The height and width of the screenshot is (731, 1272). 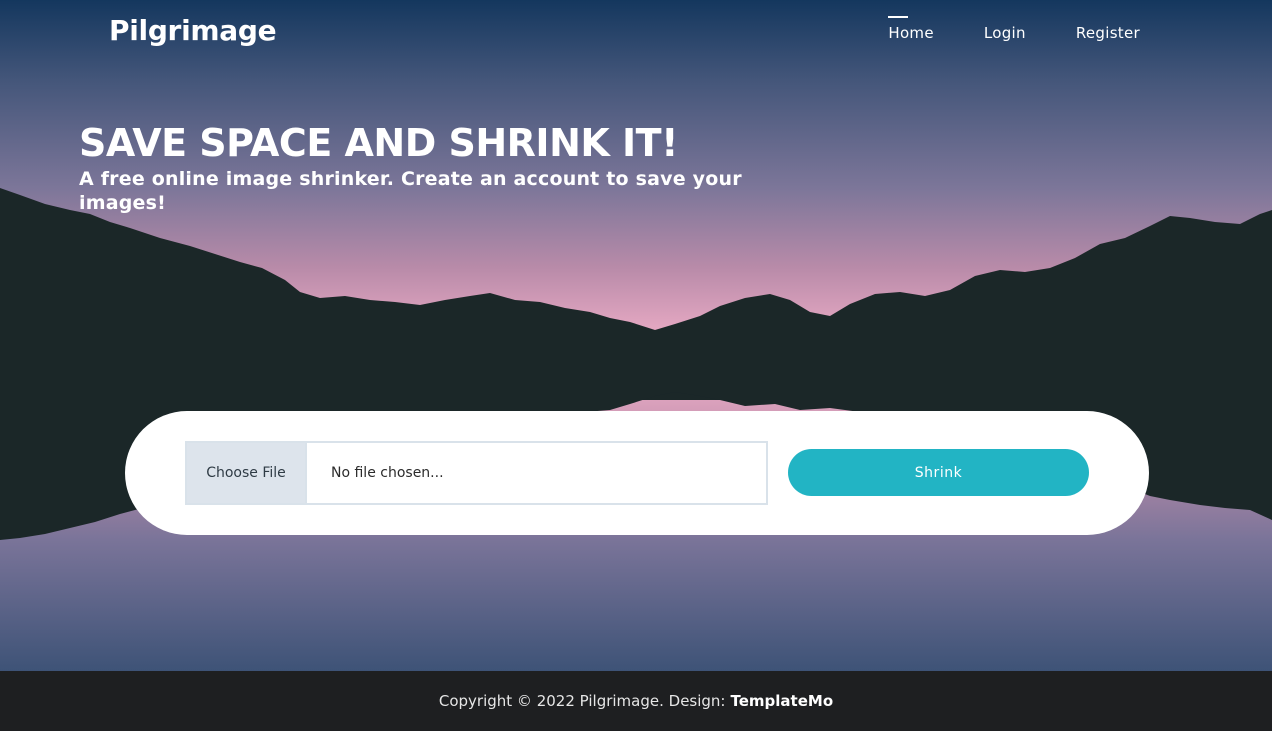 I want to click on hero-title: SAVE SPACE AND SHRINK IT!, so click(x=378, y=143).